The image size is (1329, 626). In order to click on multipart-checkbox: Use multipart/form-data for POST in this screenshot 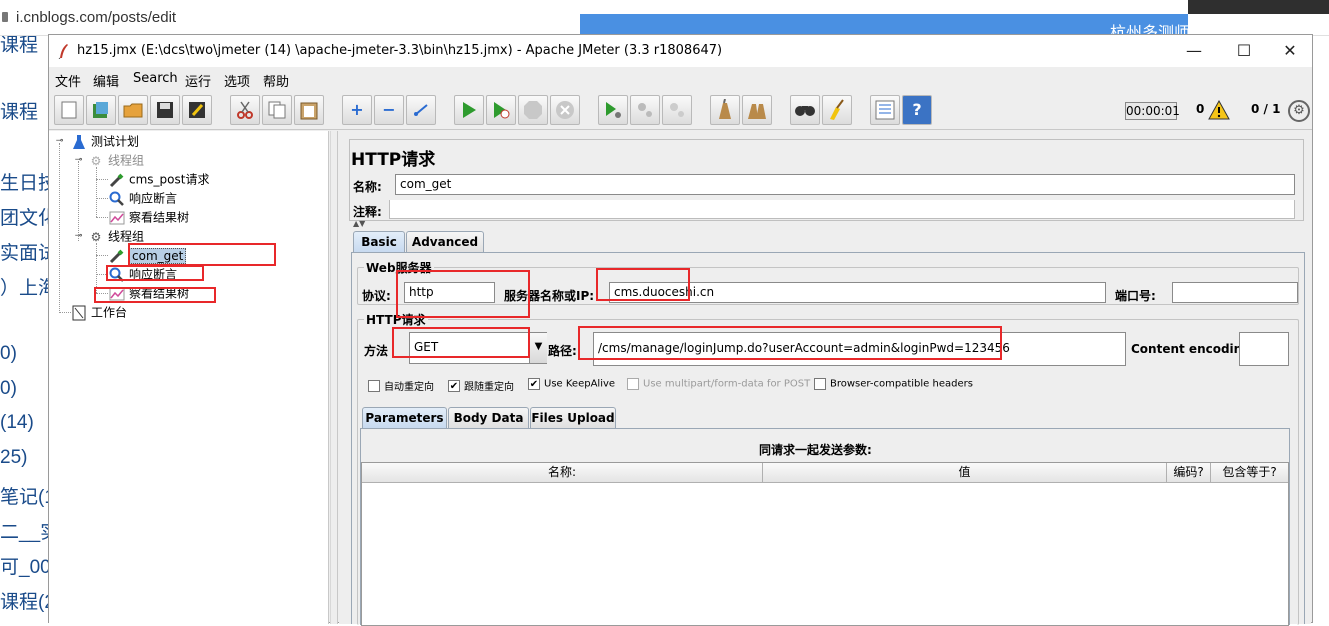, I will do `click(718, 384)`.